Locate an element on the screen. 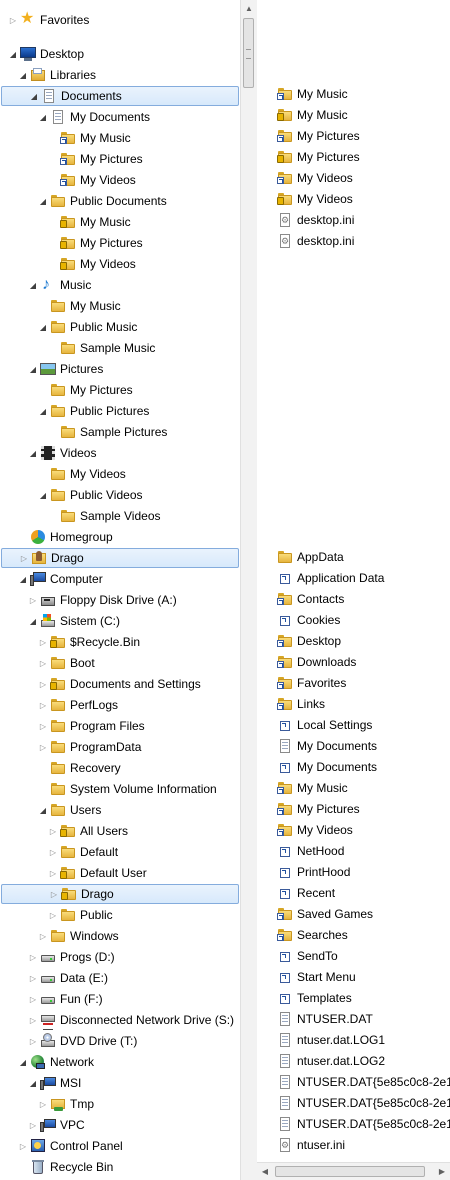 The width and height of the screenshot is (450, 1180). tree-item-system-volume-information: System Volume Information is located at coordinates (120, 789).